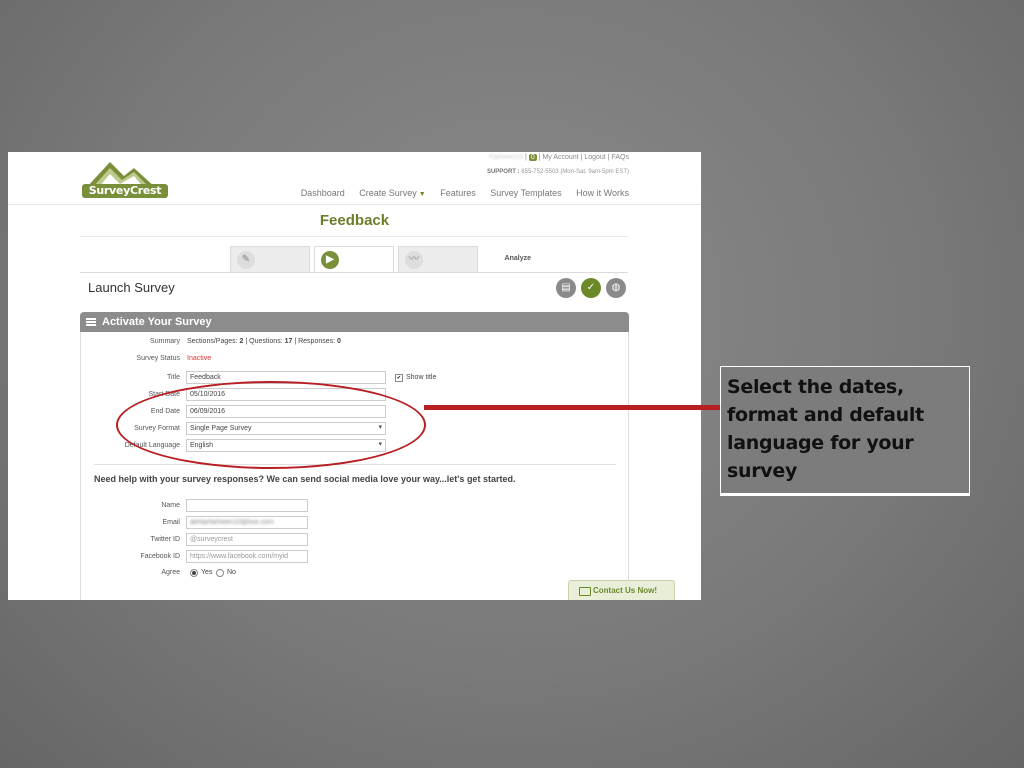 This screenshot has height=768, width=1024. I want to click on brand-name: SurveyCrest, so click(125, 191).